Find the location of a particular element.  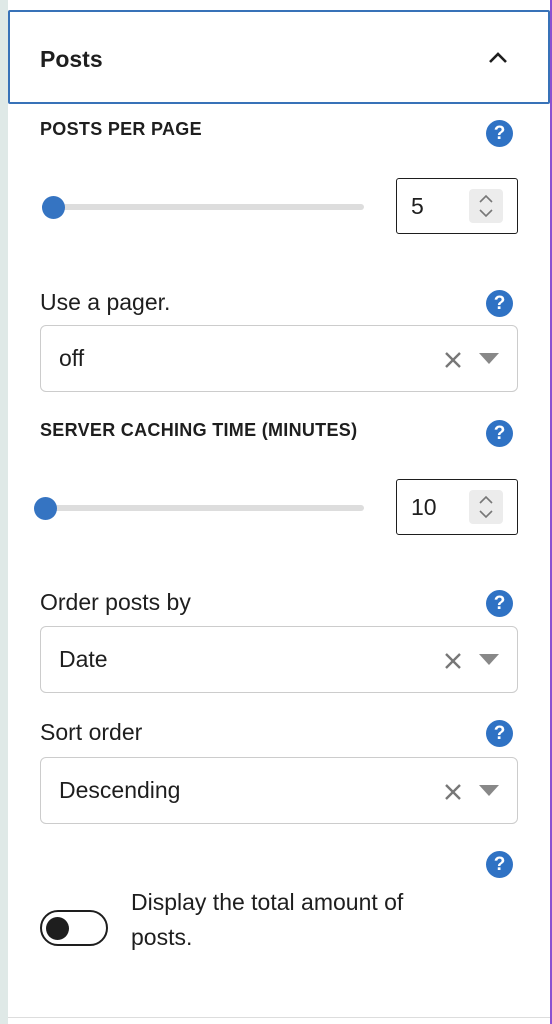

caching-time-slider is located at coordinates (203, 508).